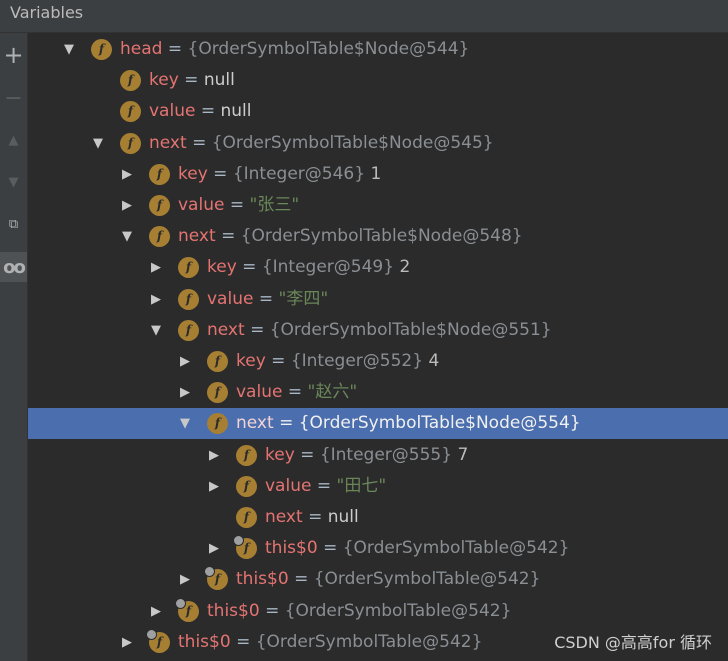 The image size is (728, 661). I want to click on tree-row: ▶ f key = {Integer@546} 1, so click(378, 174).